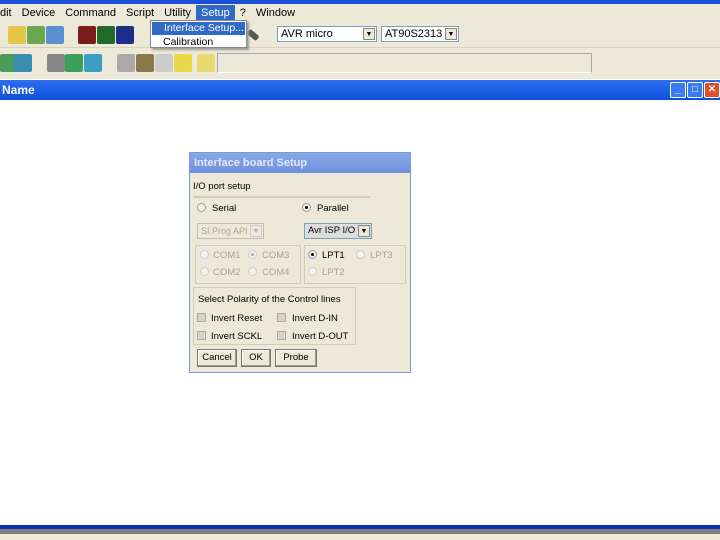 The height and width of the screenshot is (540, 720). Describe the element at coordinates (695, 90) in the screenshot. I see `maximize-icon: □` at that location.